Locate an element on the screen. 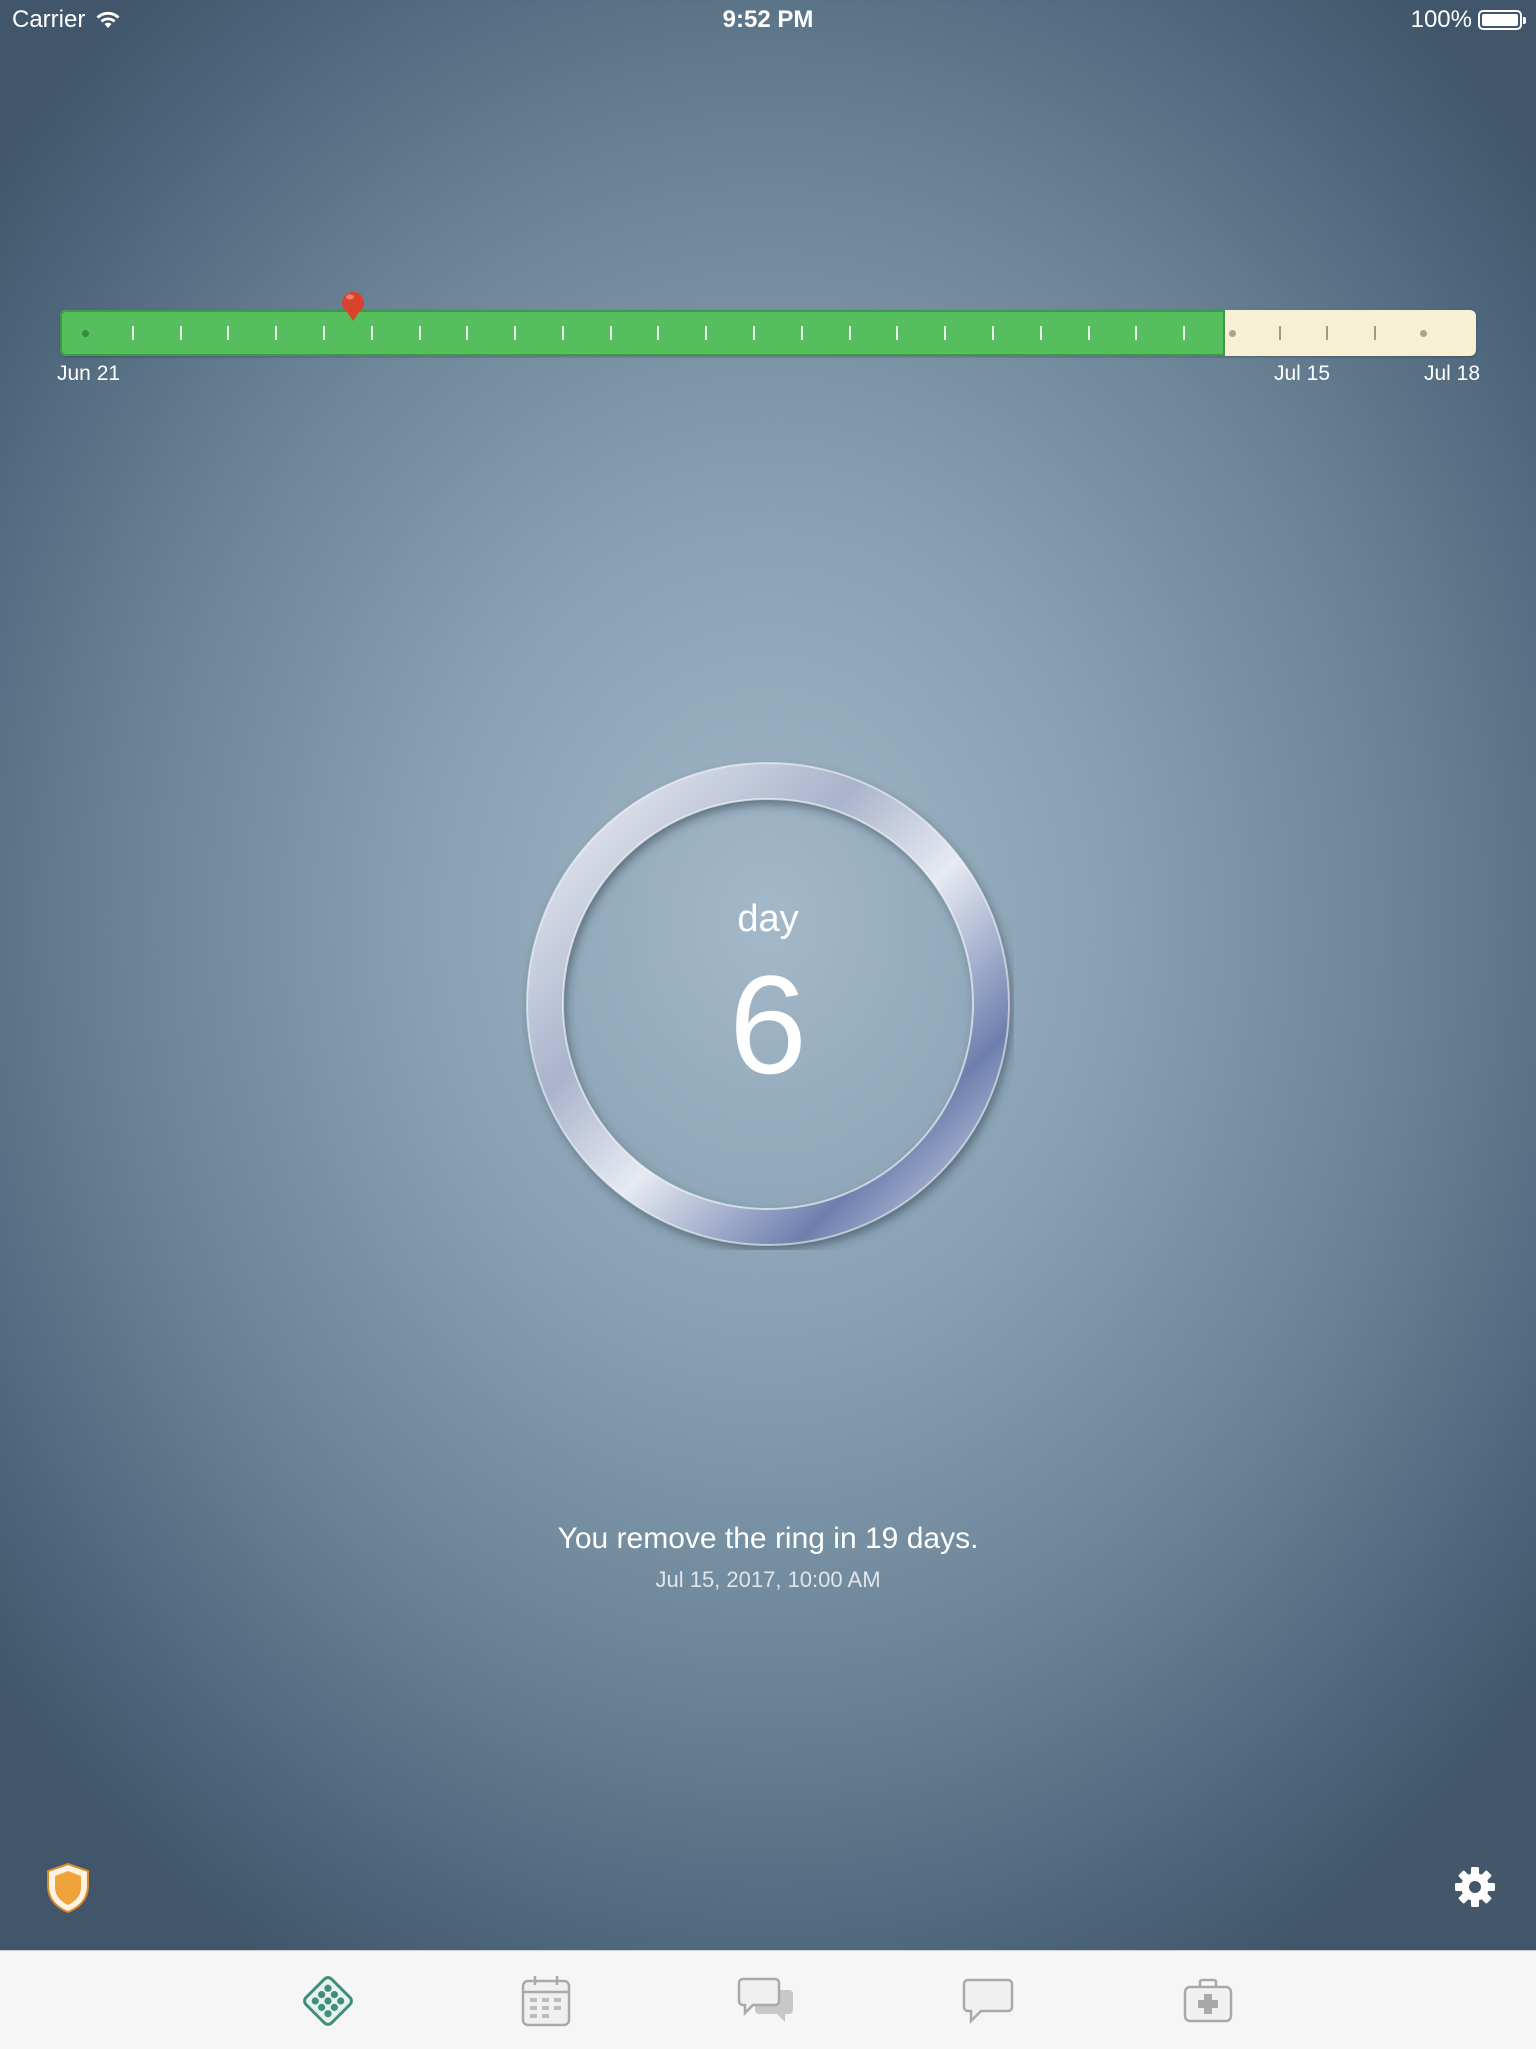 The width and height of the screenshot is (1536, 2049). day-number: 6 is located at coordinates (768, 1024).